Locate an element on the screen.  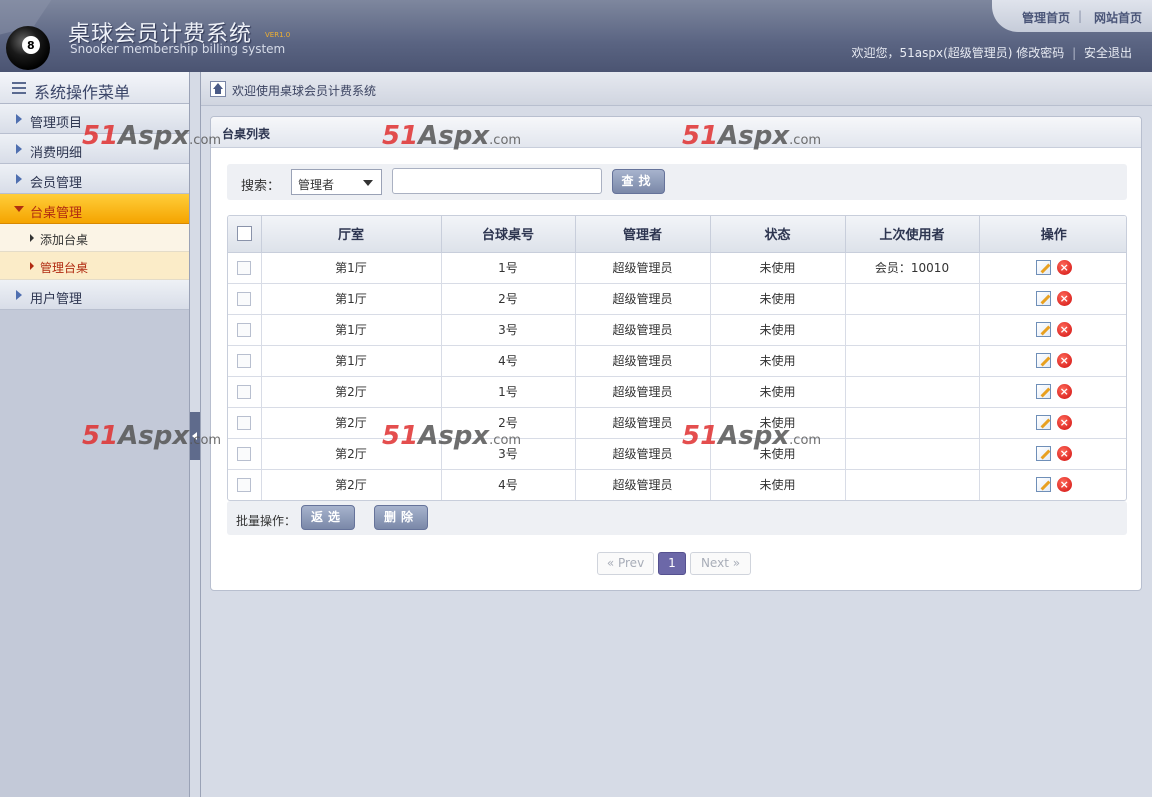
prev-page-button: « Prev is located at coordinates (625, 563).